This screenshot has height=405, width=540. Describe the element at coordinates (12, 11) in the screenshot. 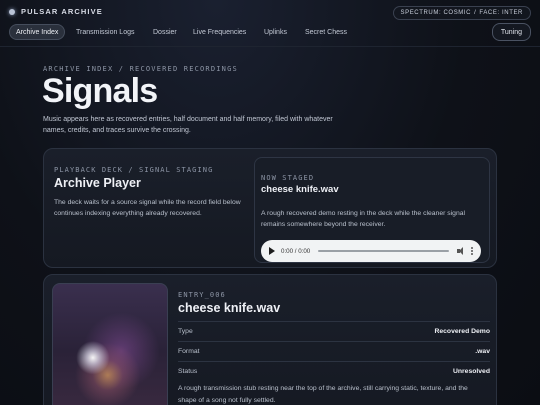

I see `brand-dot-icon` at that location.